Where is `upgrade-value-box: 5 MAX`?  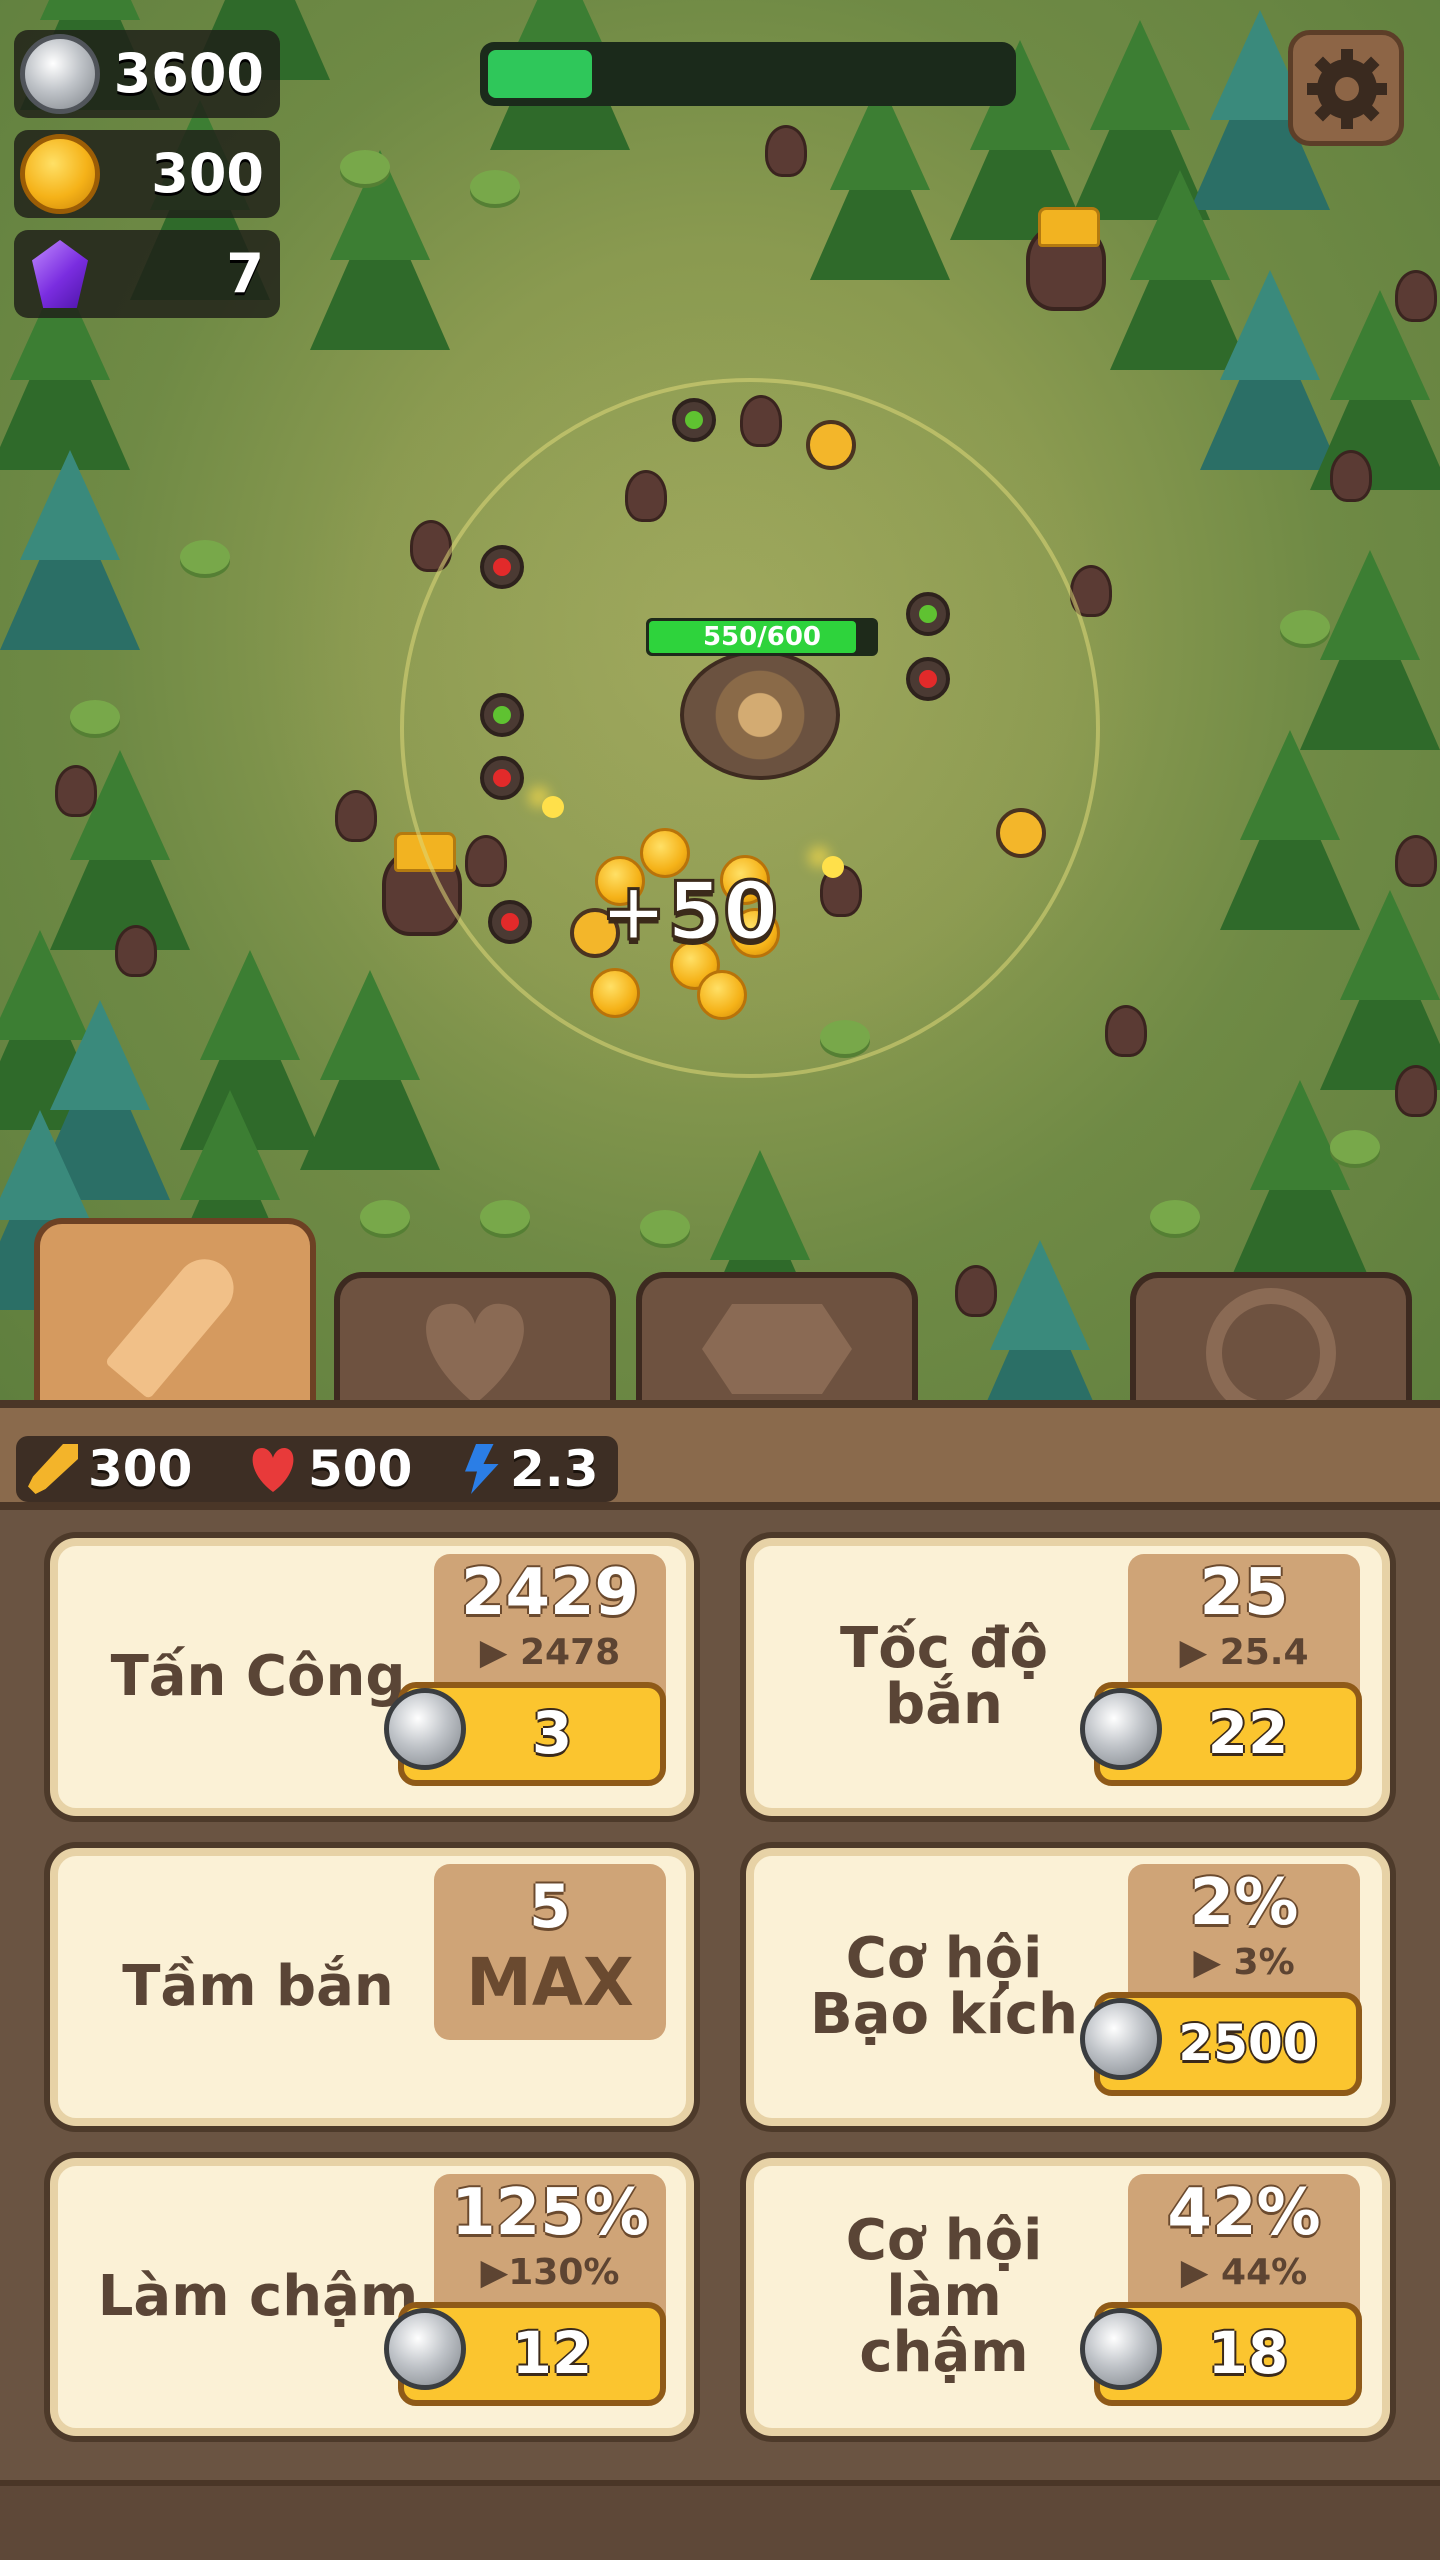 upgrade-value-box: 5 MAX is located at coordinates (550, 1952).